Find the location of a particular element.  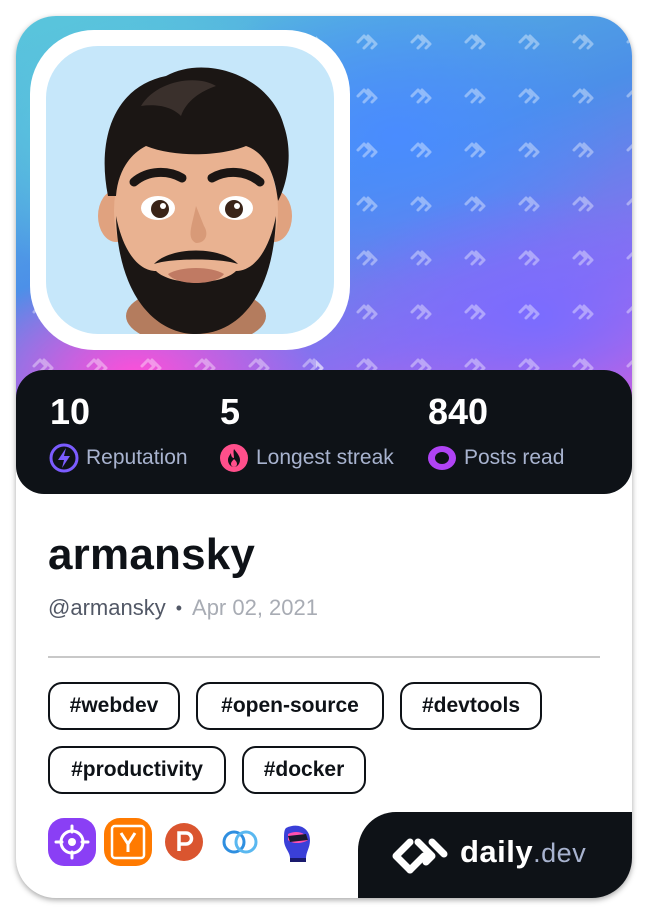

vr-head-source-icon is located at coordinates (296, 842).